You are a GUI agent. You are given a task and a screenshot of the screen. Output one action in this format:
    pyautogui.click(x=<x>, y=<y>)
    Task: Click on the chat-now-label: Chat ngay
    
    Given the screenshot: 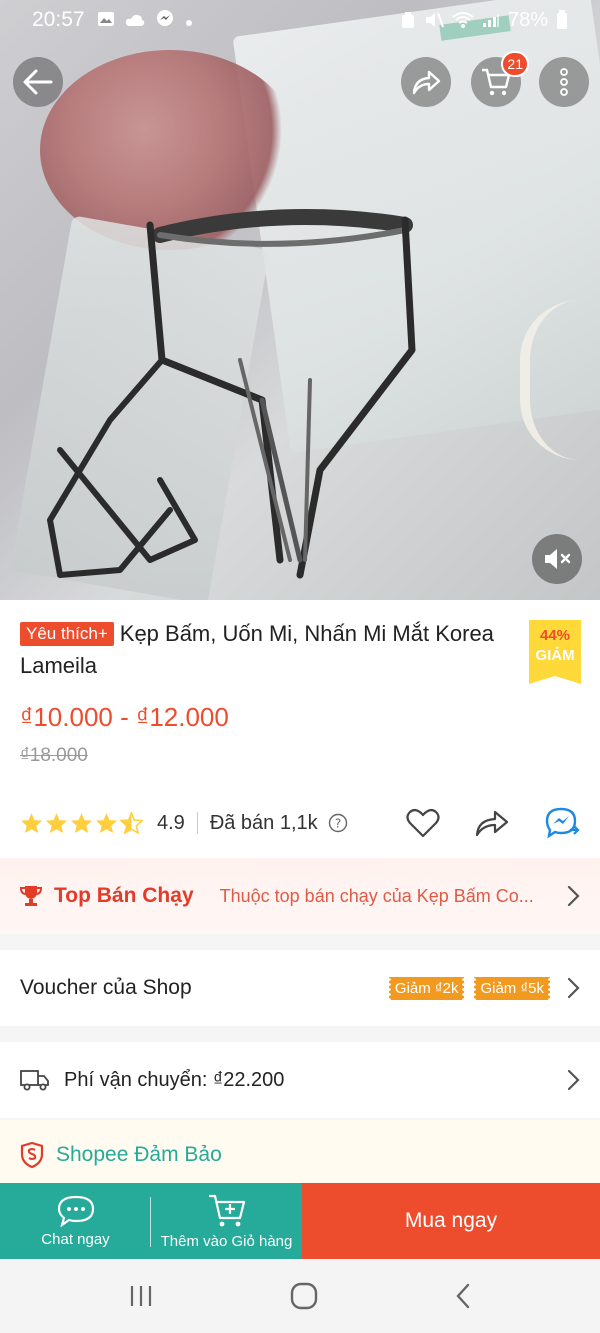 What is the action you would take?
    pyautogui.click(x=75, y=1239)
    